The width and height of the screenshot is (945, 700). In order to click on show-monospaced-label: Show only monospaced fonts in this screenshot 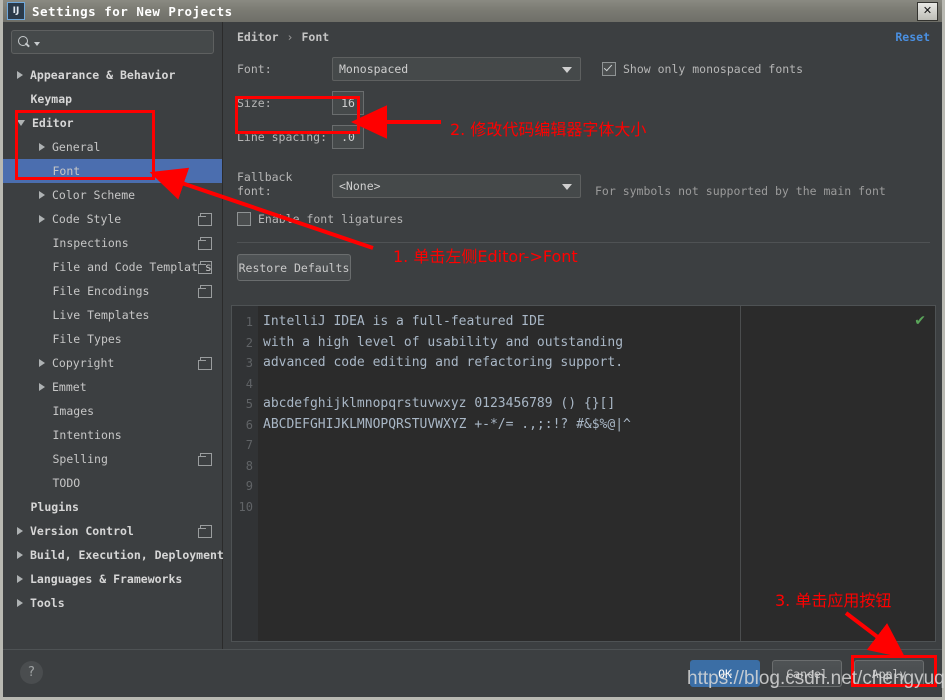, I will do `click(713, 69)`.